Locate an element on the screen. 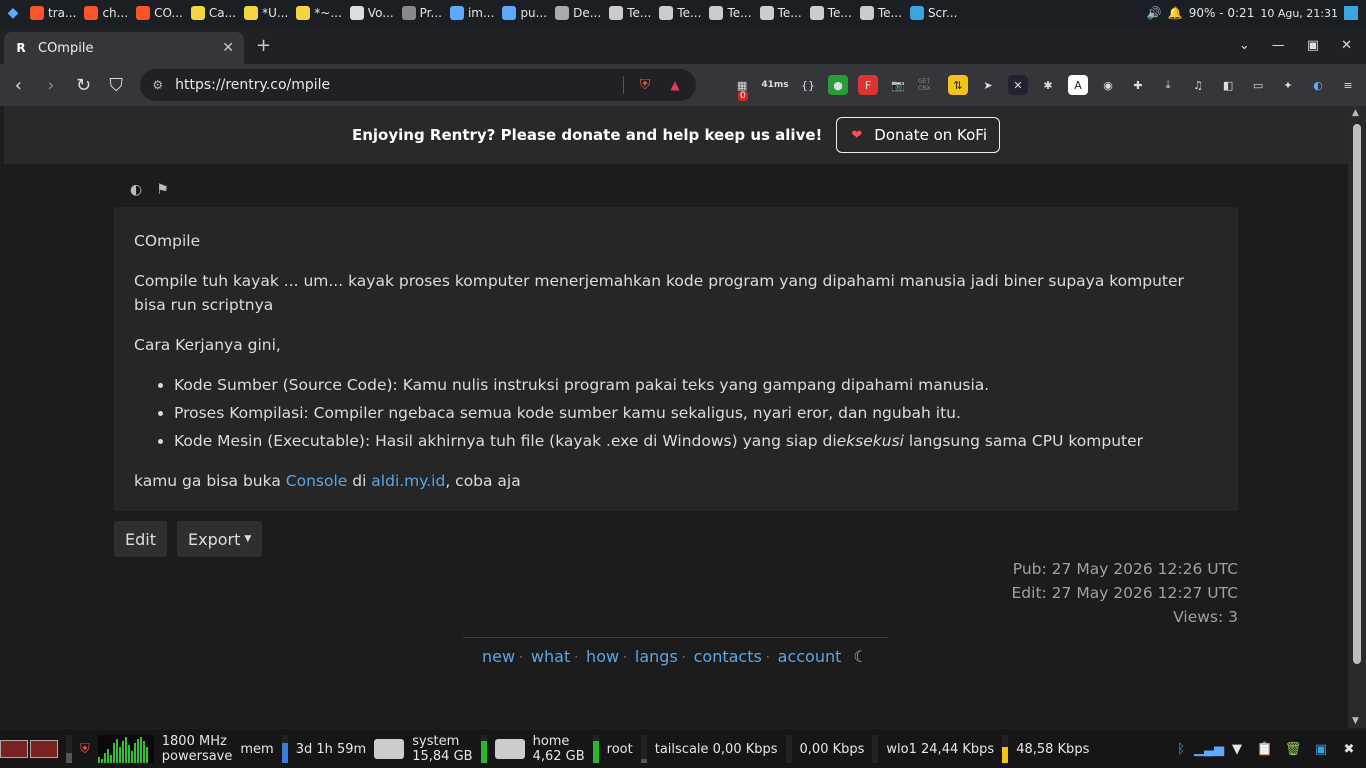 The height and width of the screenshot is (768, 1366). contrast-toggle-icon: ◐ is located at coordinates (136, 190).